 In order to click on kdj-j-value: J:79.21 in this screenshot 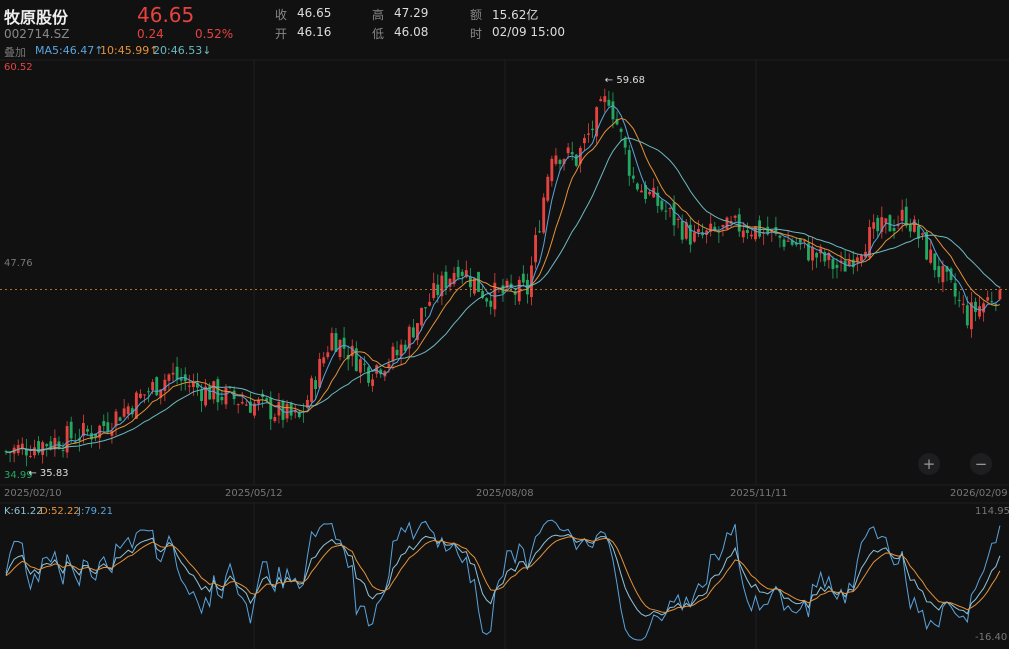, I will do `click(95, 511)`.